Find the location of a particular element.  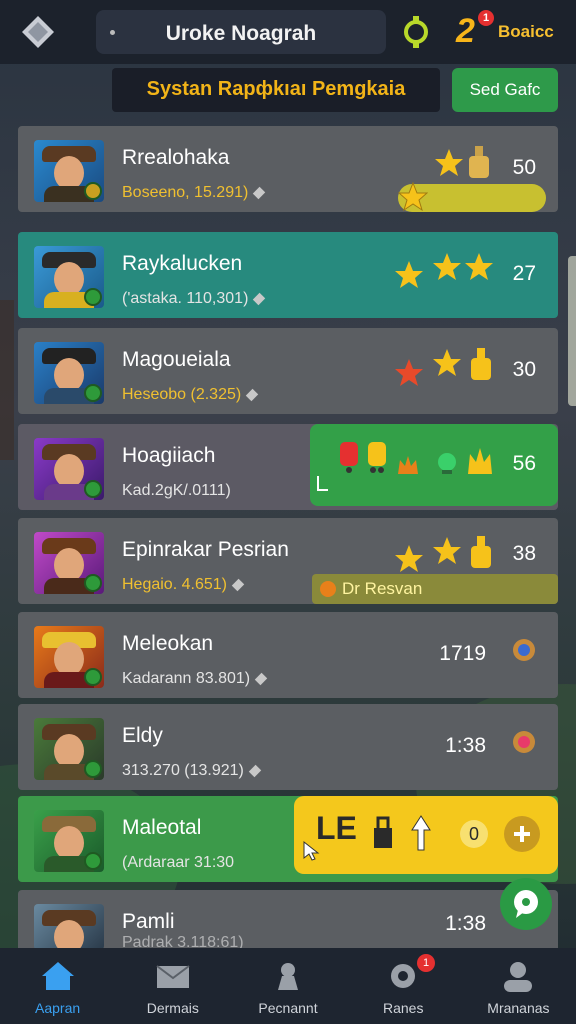

player-stat: ('astaka. 110,301) is located at coordinates (185, 298).